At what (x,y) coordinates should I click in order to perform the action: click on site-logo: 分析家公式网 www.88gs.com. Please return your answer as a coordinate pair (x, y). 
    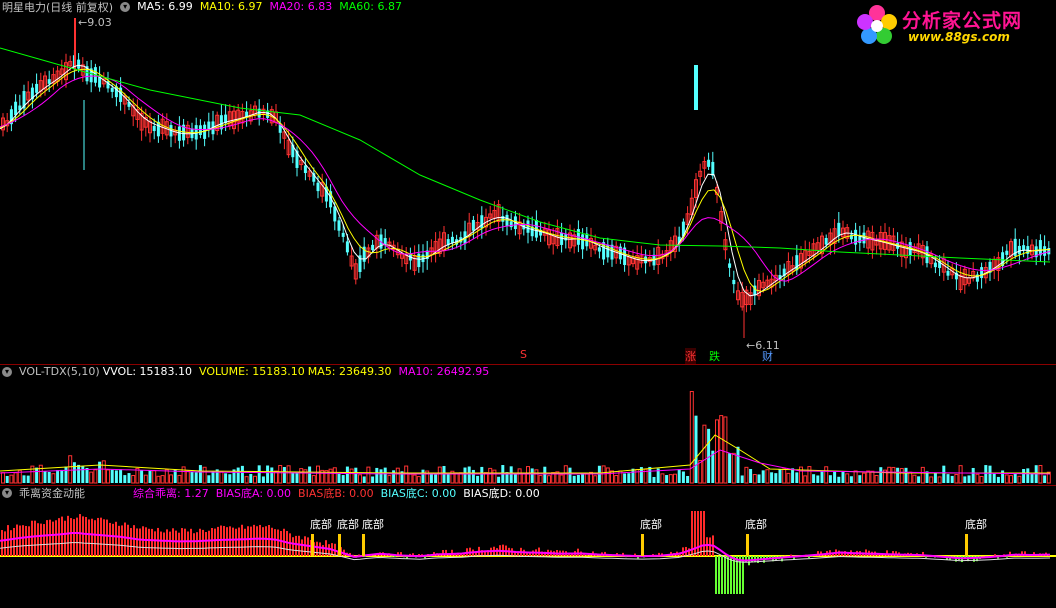
    Looking at the image, I should click on (950, 25).